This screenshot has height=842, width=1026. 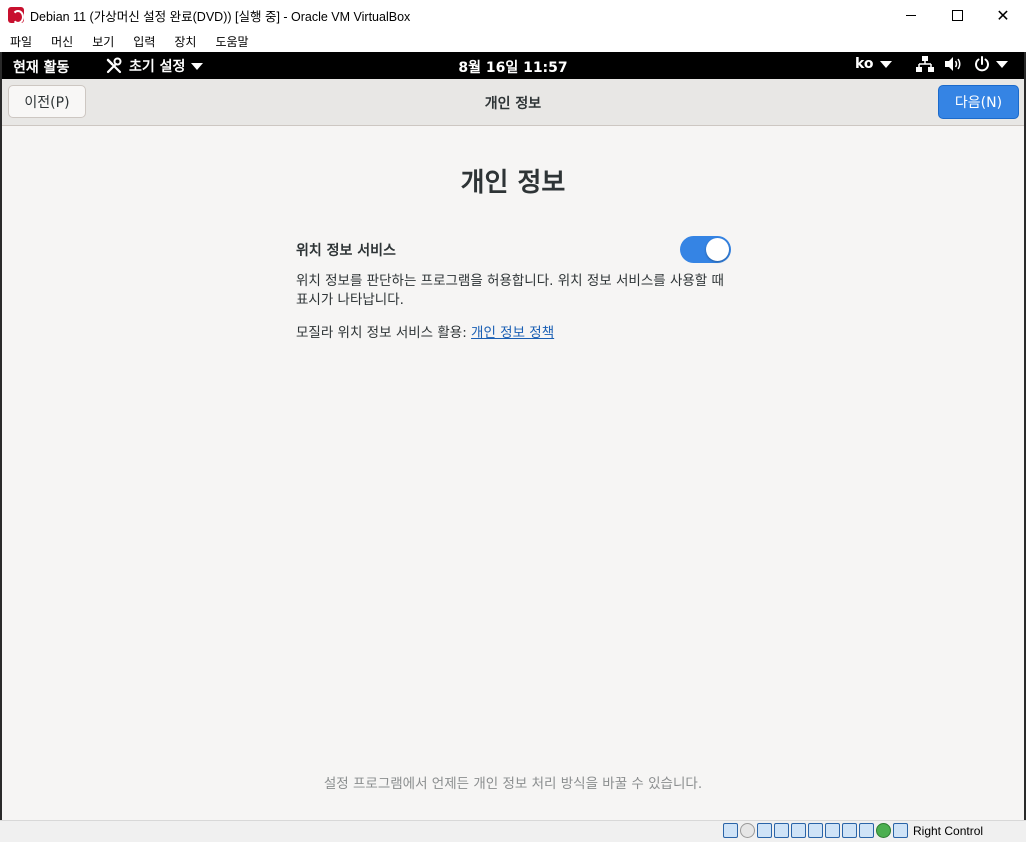 What do you see at coordinates (513, 784) in the screenshot?
I see `privacy-footer-note: 설정 프로그램에서 언제든 개인 정보 처리 방식을 바꿀 수 있습니다.` at bounding box center [513, 784].